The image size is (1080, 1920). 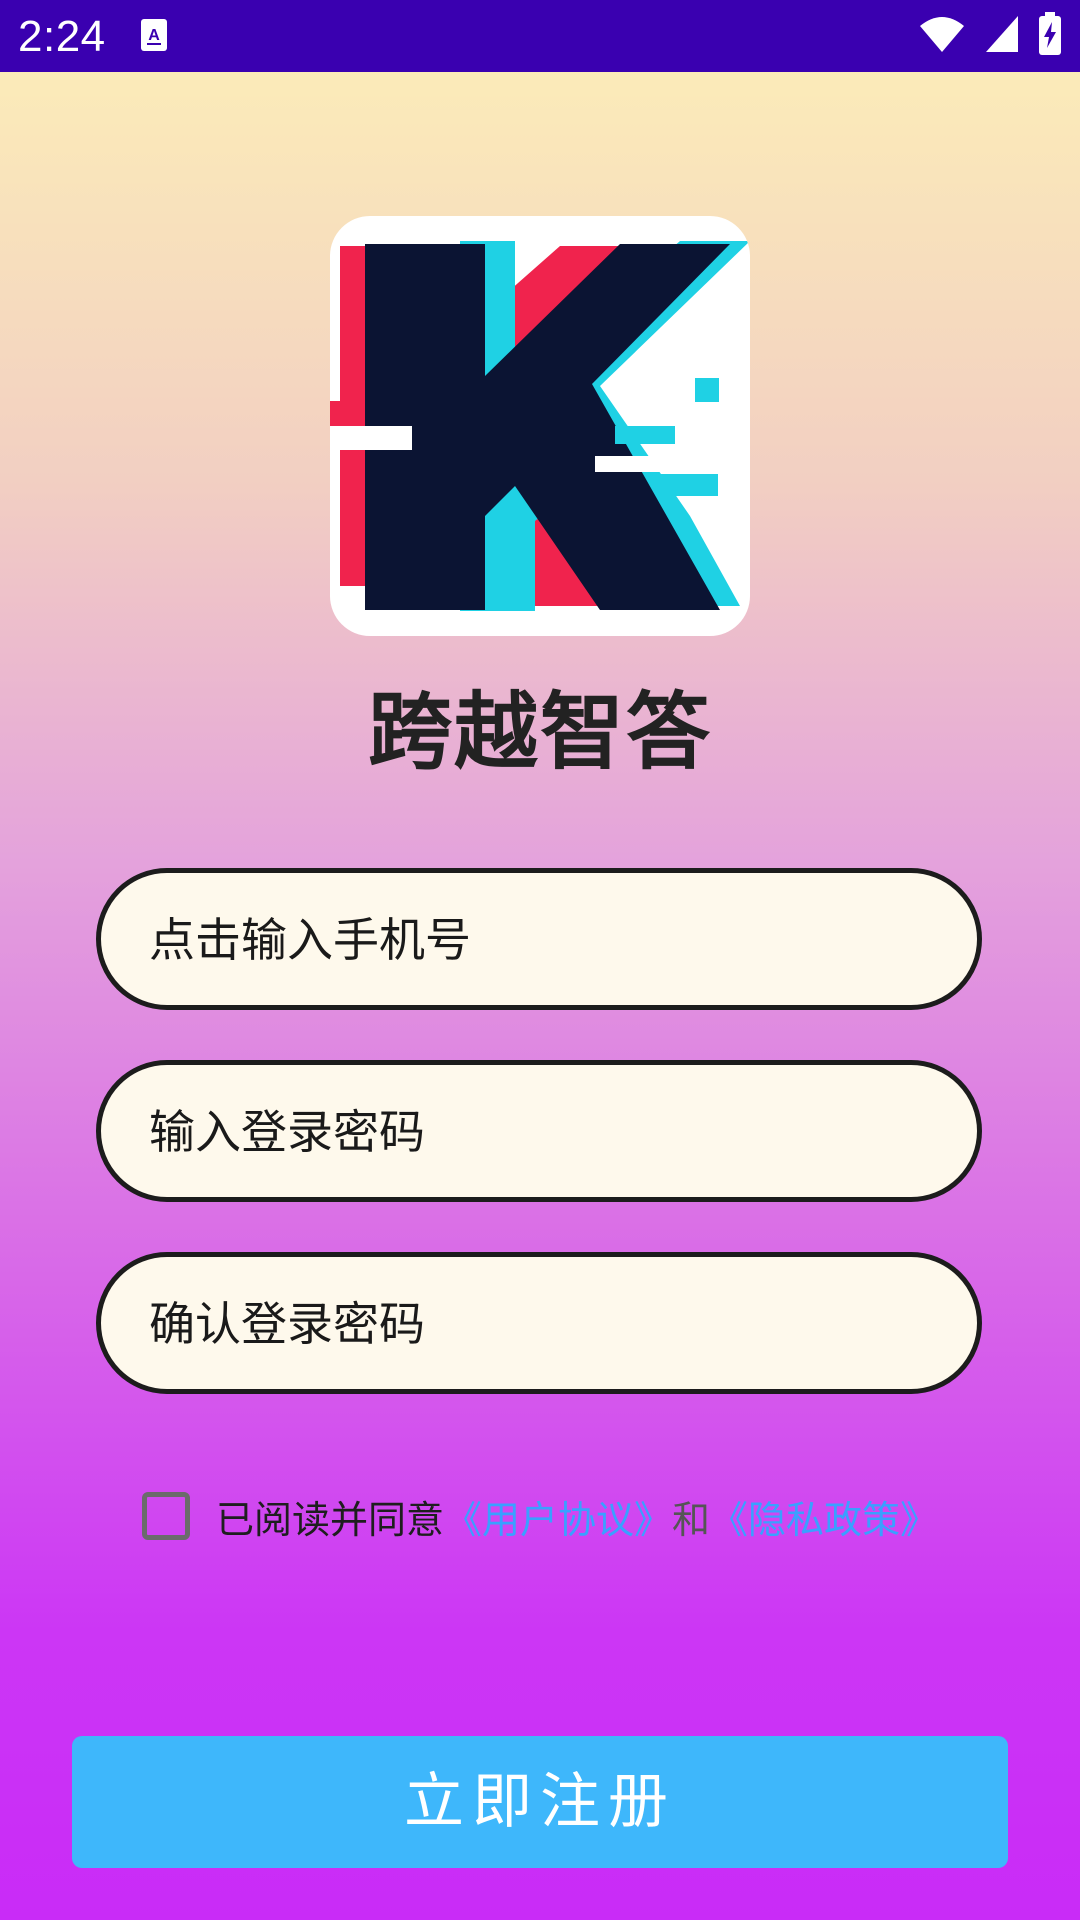 I want to click on status-bar: 2:24 A, so click(x=540, y=36).